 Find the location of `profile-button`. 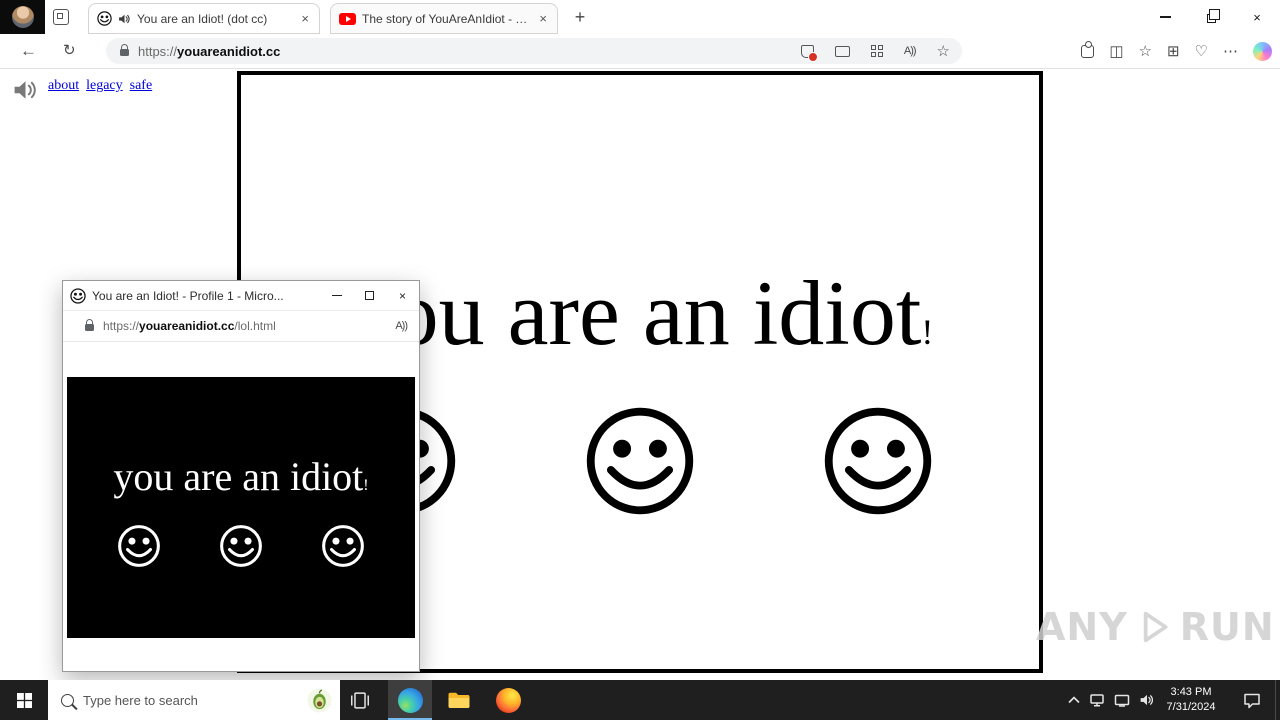

profile-button is located at coordinates (22, 17).